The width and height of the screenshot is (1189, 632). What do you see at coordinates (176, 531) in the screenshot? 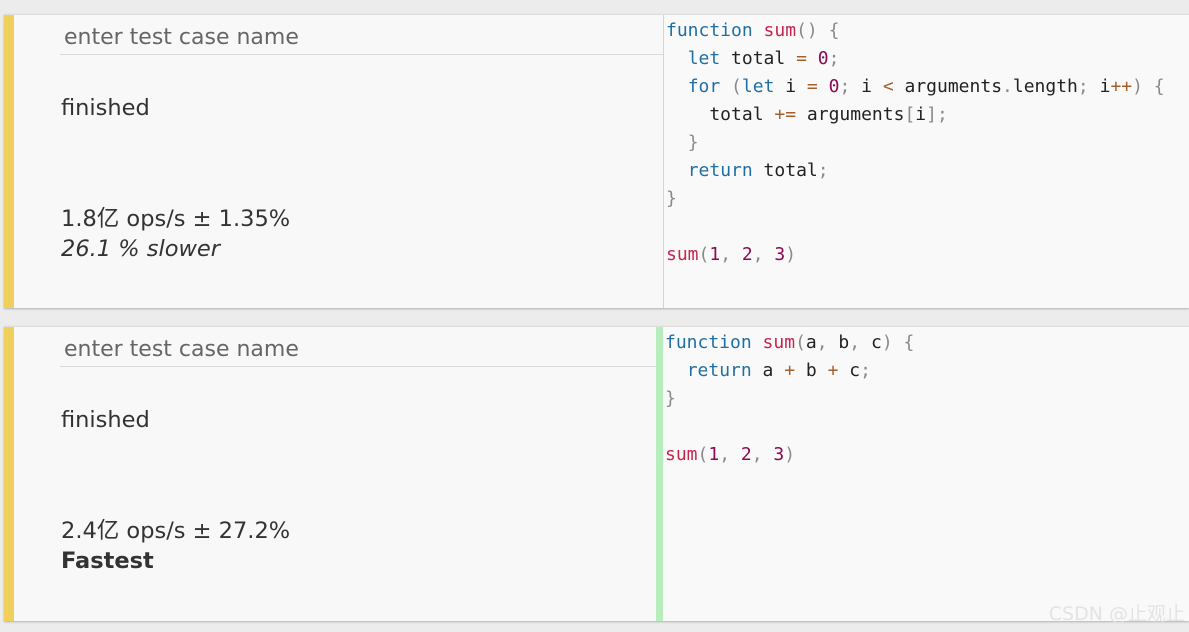
I see `test-case-2-ops-per-second: 2.4亿 ops/s ± 27.2%` at bounding box center [176, 531].